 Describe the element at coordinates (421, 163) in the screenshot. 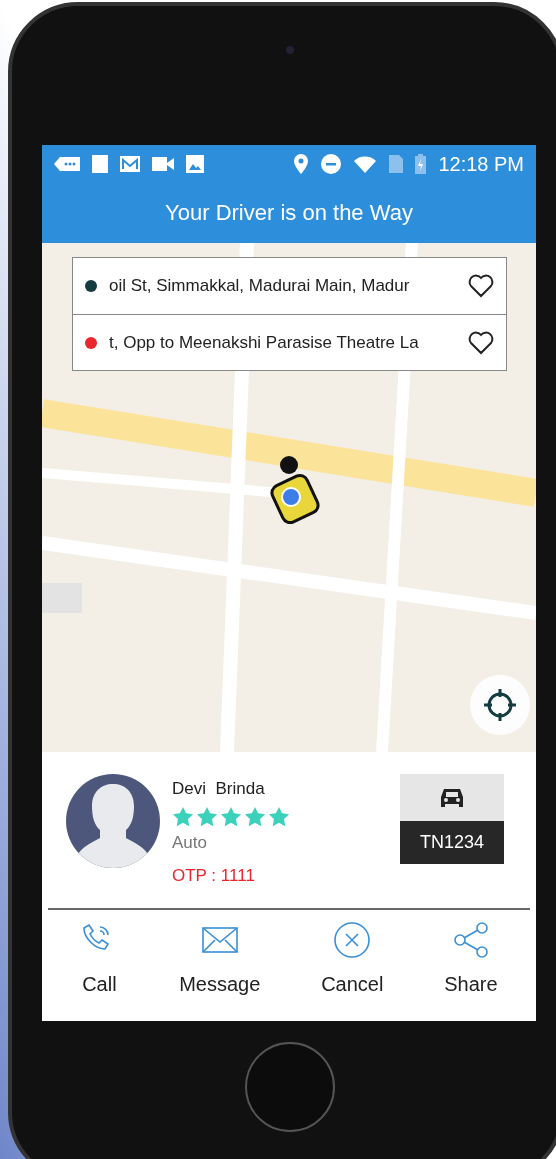

I see `battery-charging-icon` at that location.